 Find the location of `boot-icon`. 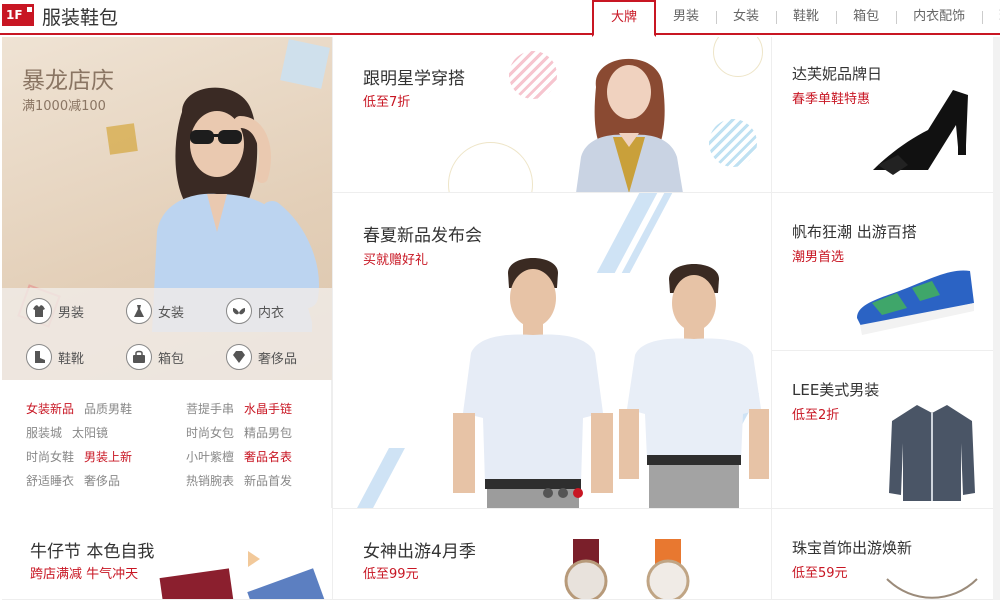

boot-icon is located at coordinates (39, 357).